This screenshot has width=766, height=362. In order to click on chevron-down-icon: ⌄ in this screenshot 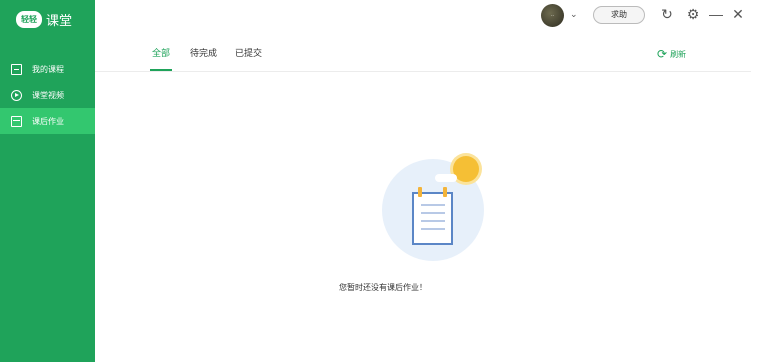, I will do `click(574, 14)`.